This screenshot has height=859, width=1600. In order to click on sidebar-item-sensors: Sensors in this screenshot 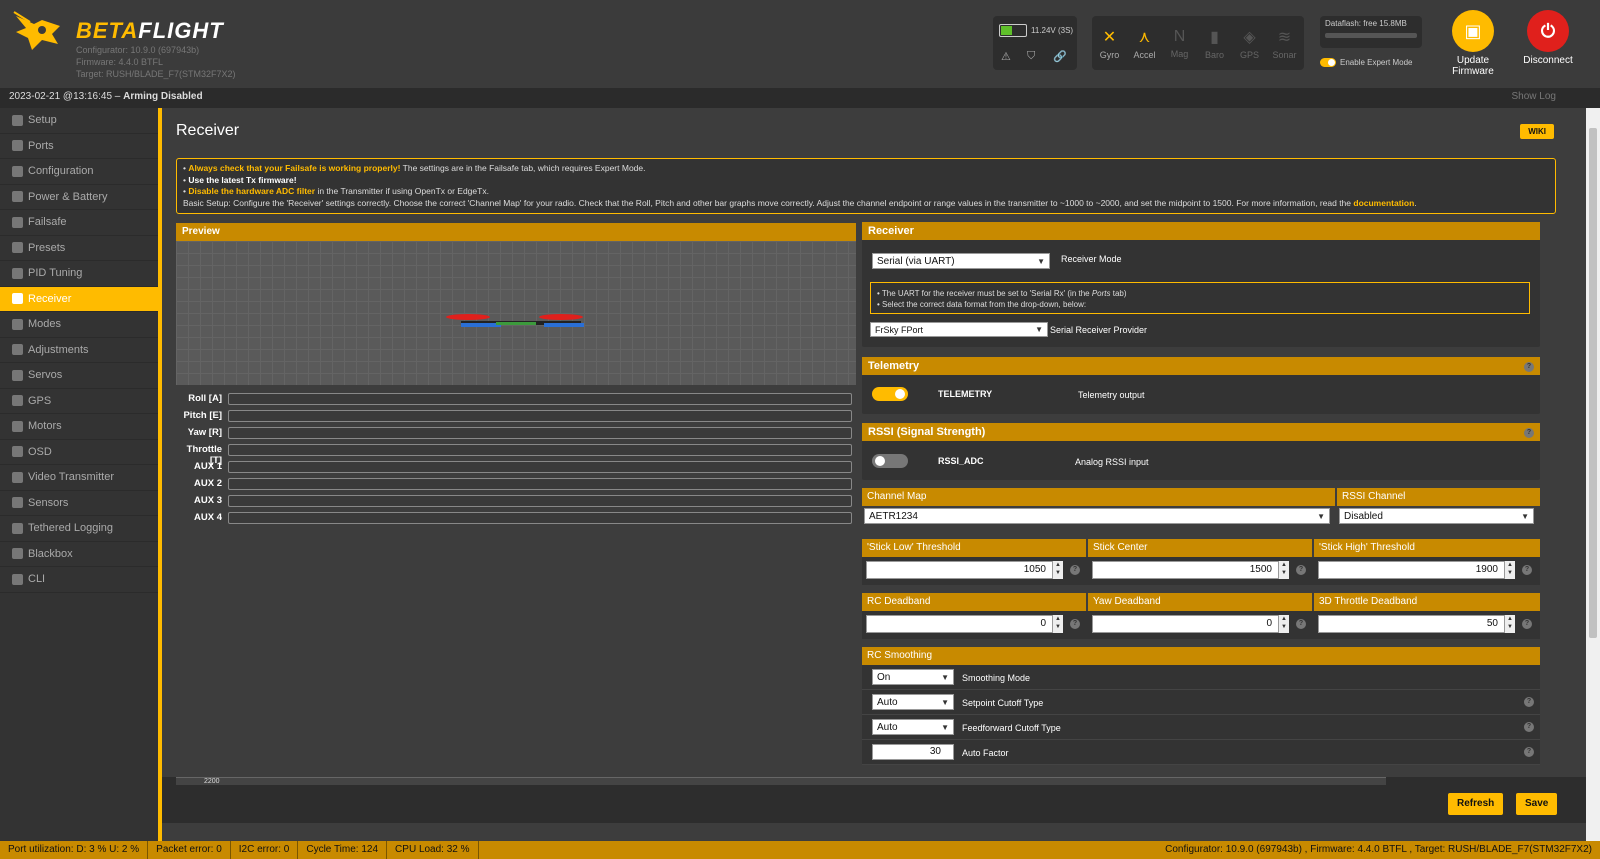, I will do `click(80, 503)`.